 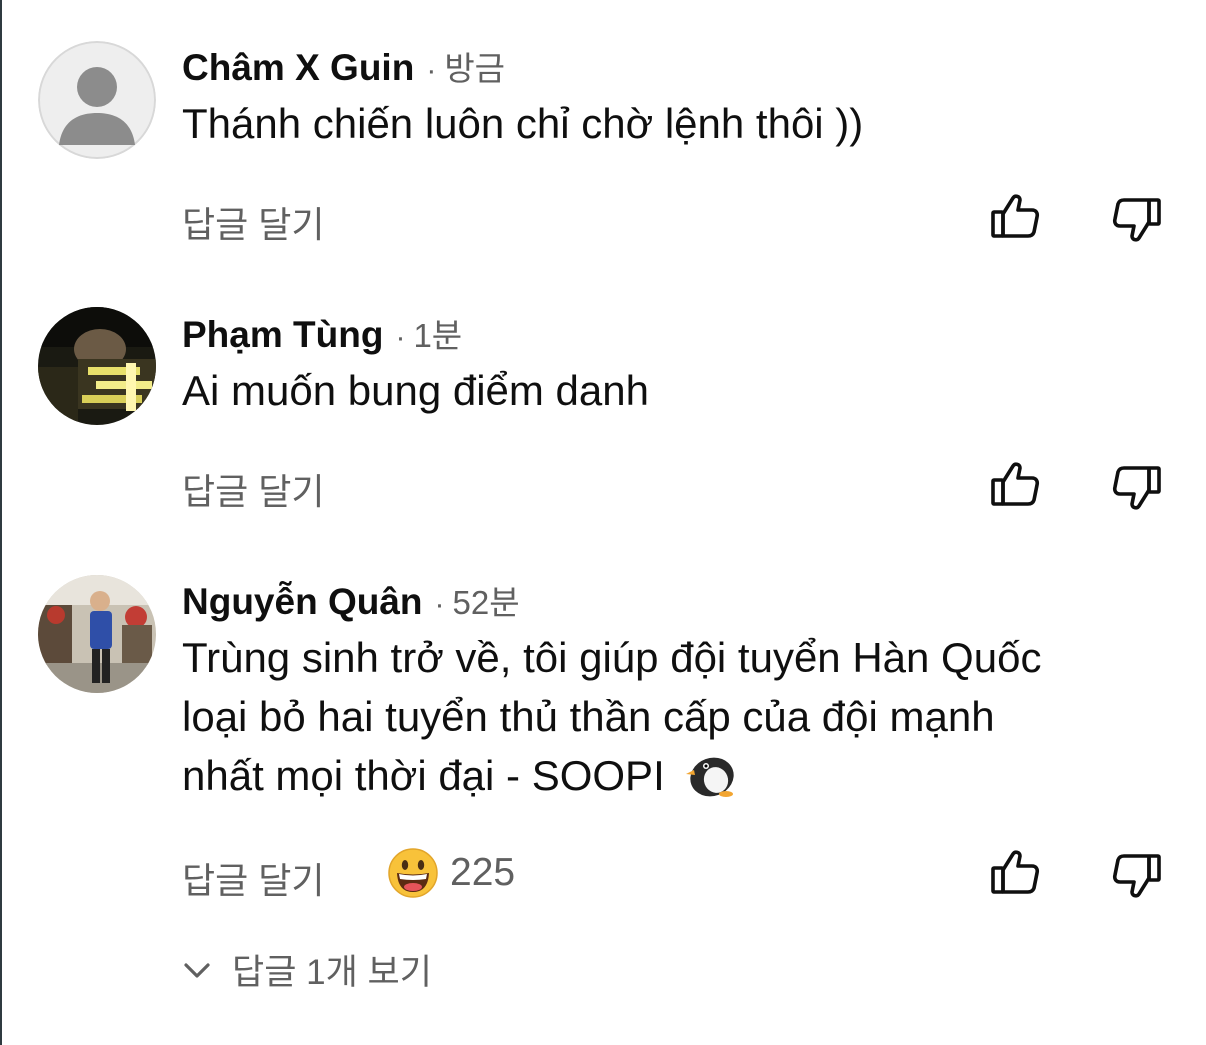 I want to click on window-edge, so click(x=1, y=522).